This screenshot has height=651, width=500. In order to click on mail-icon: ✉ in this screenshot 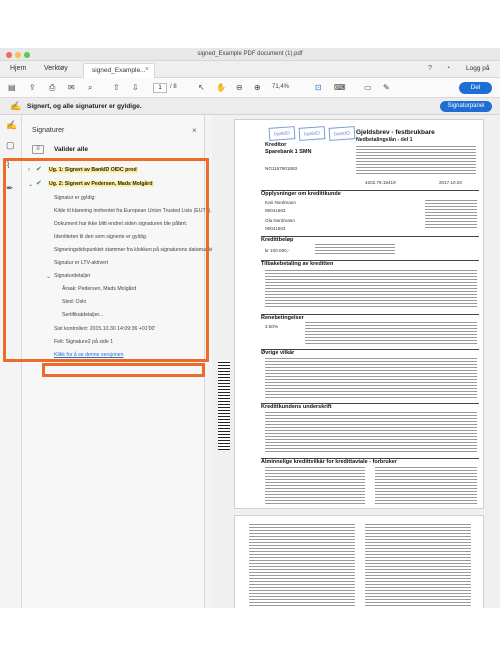, I will do `click(71, 88)`.